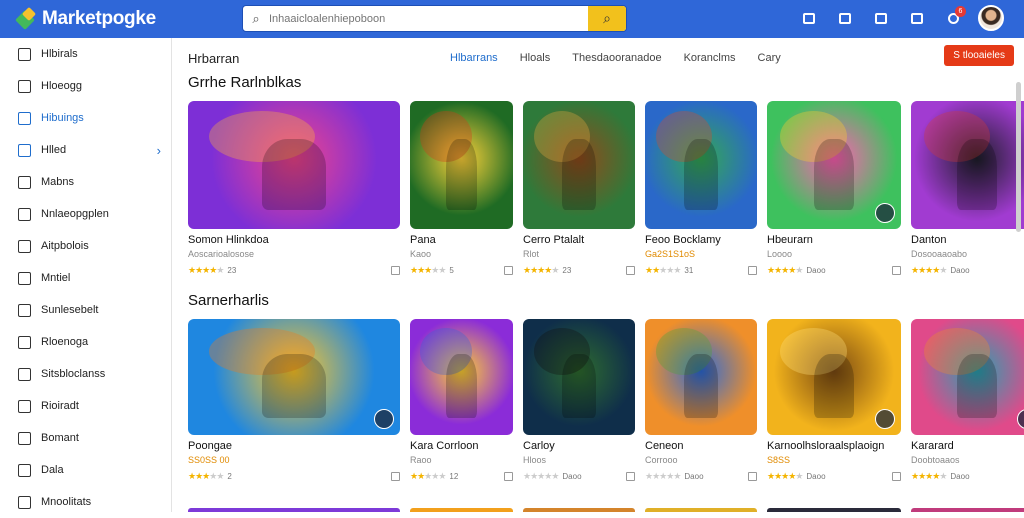 The image size is (1024, 518). I want to click on game-card: Feoo Bocklamy Ga2S1S1oS ★★★★★ 31, so click(701, 188).